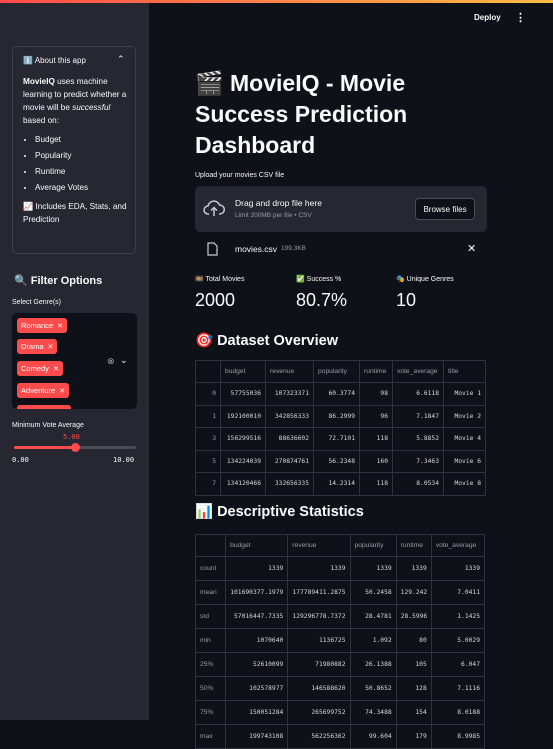 The width and height of the screenshot is (553, 749). I want to click on table-cell: 3, so click(208, 439).